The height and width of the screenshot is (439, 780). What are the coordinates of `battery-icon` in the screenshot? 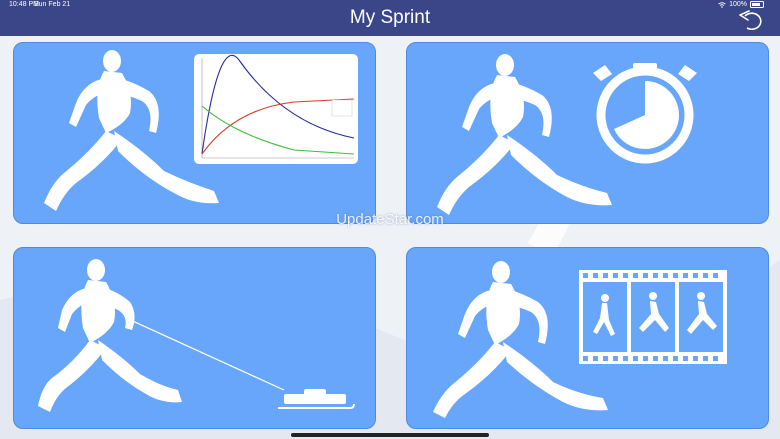 It's located at (757, 4).